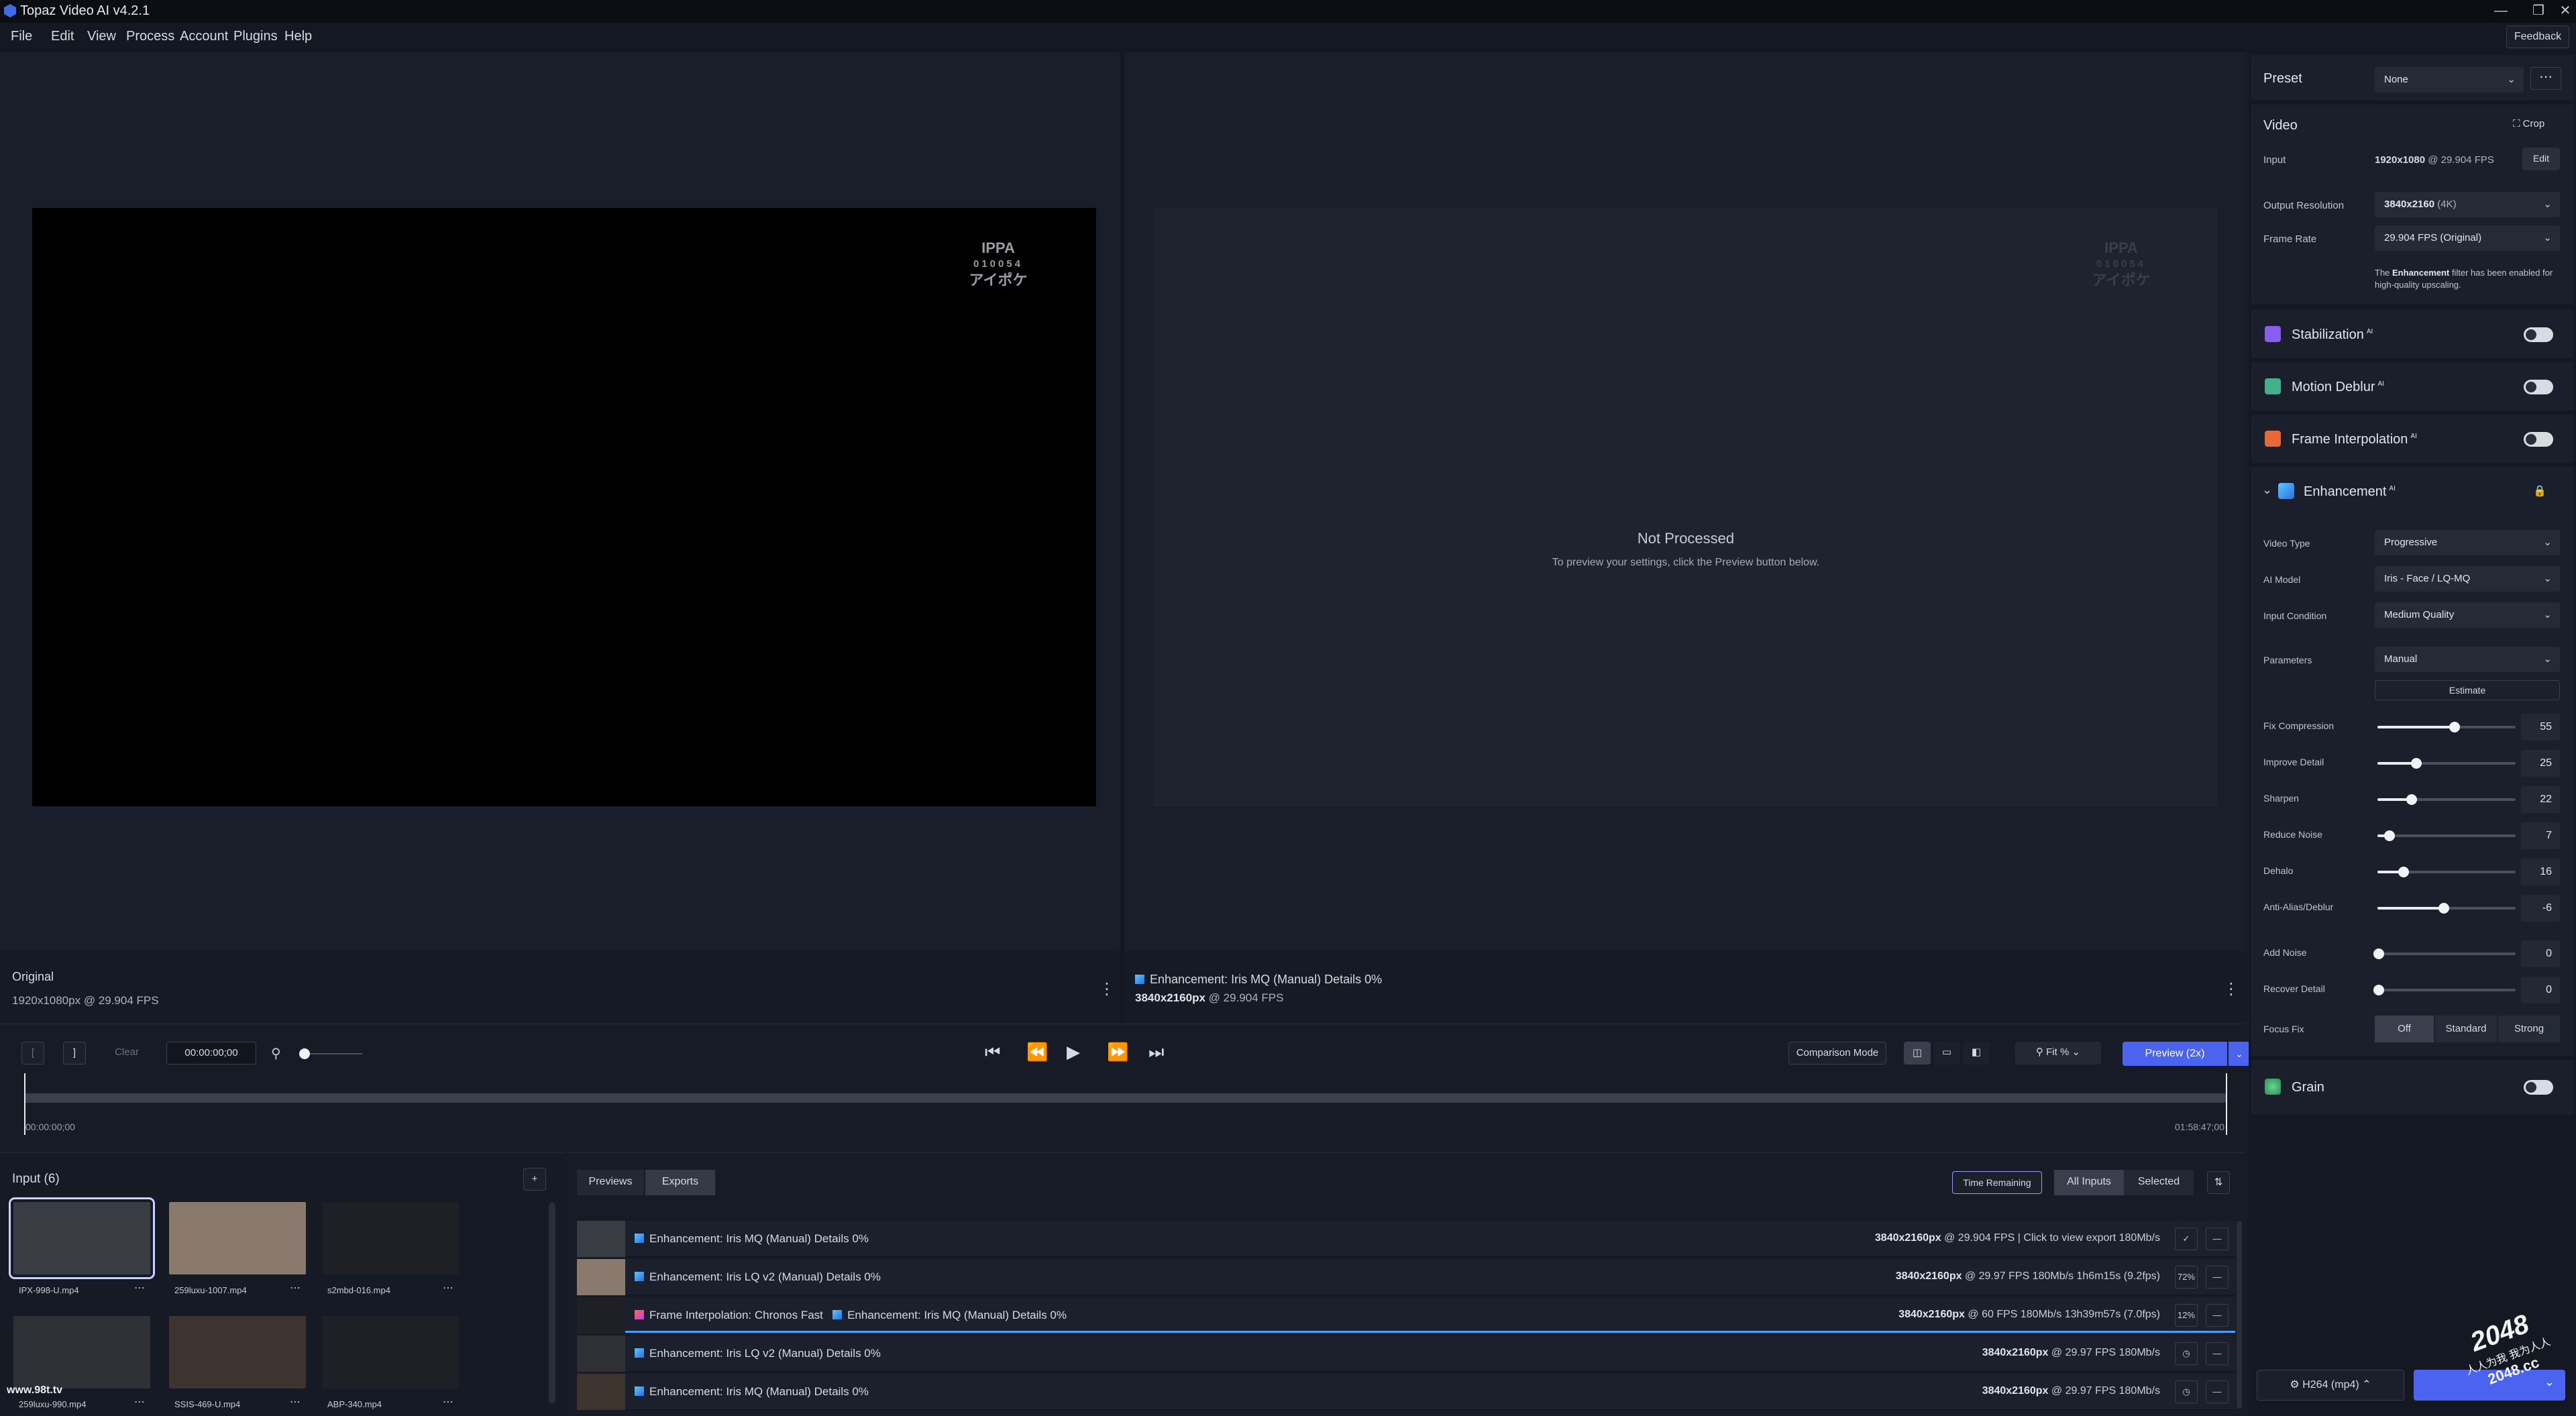 Image resolution: width=2576 pixels, height=1416 pixels. I want to click on preset-more-button: ⋯, so click(2545, 78).